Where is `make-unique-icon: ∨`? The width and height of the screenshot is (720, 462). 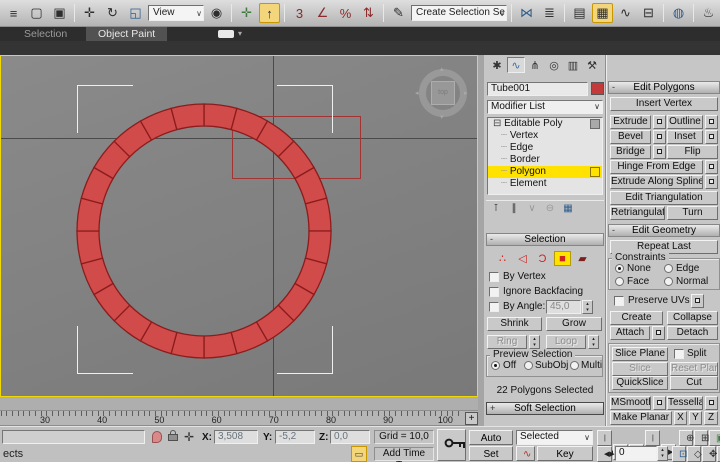
make-unique-icon: ∨ is located at coordinates (532, 208).